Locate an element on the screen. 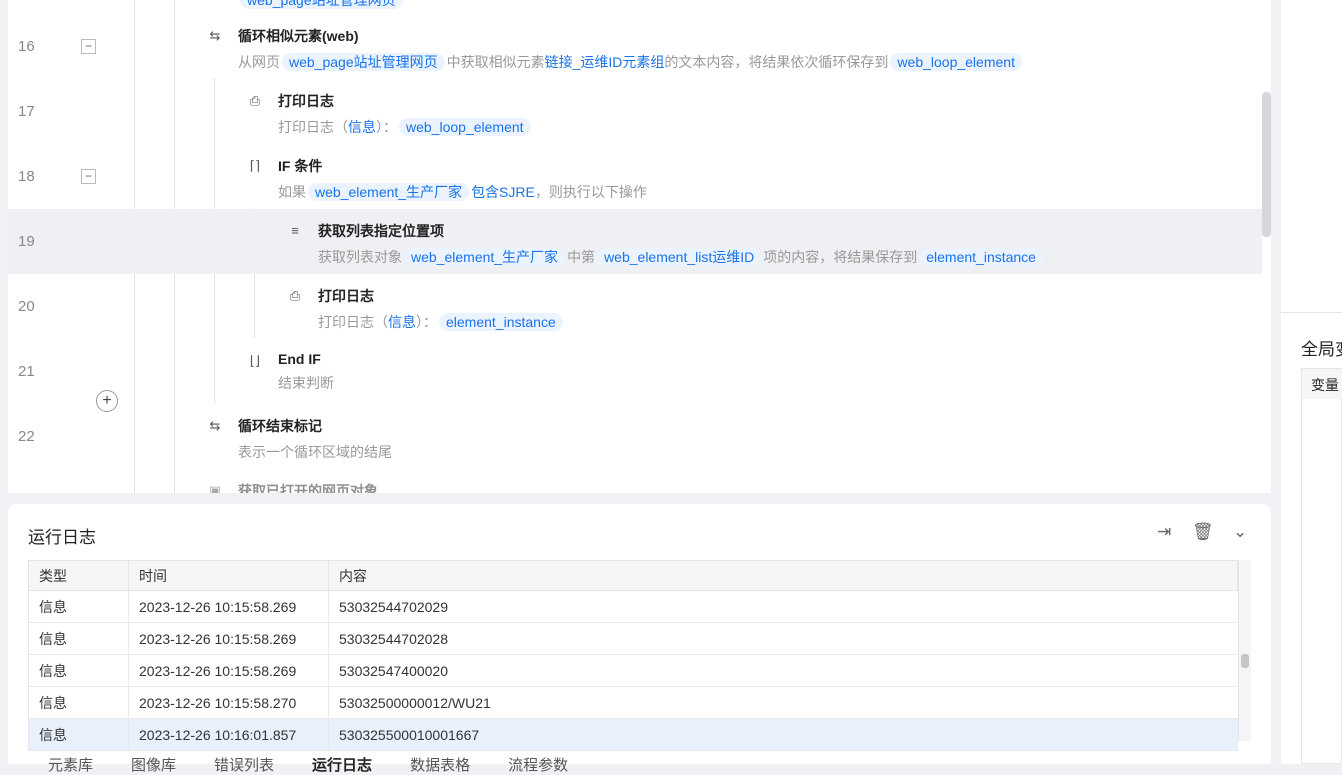 This screenshot has width=1342, height=775. line-number: 21 is located at coordinates (26, 371).